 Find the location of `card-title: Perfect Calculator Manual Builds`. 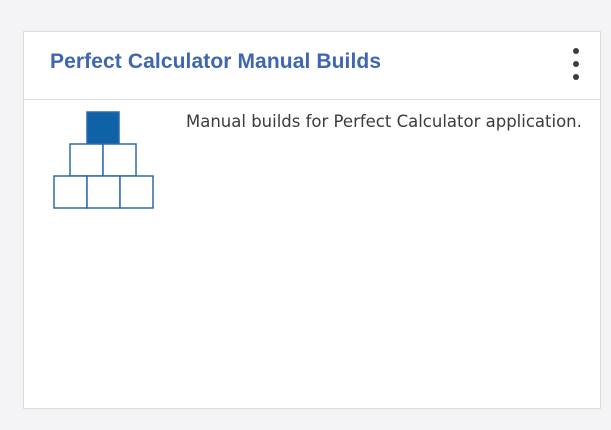

card-title: Perfect Calculator Manual Builds is located at coordinates (215, 62).